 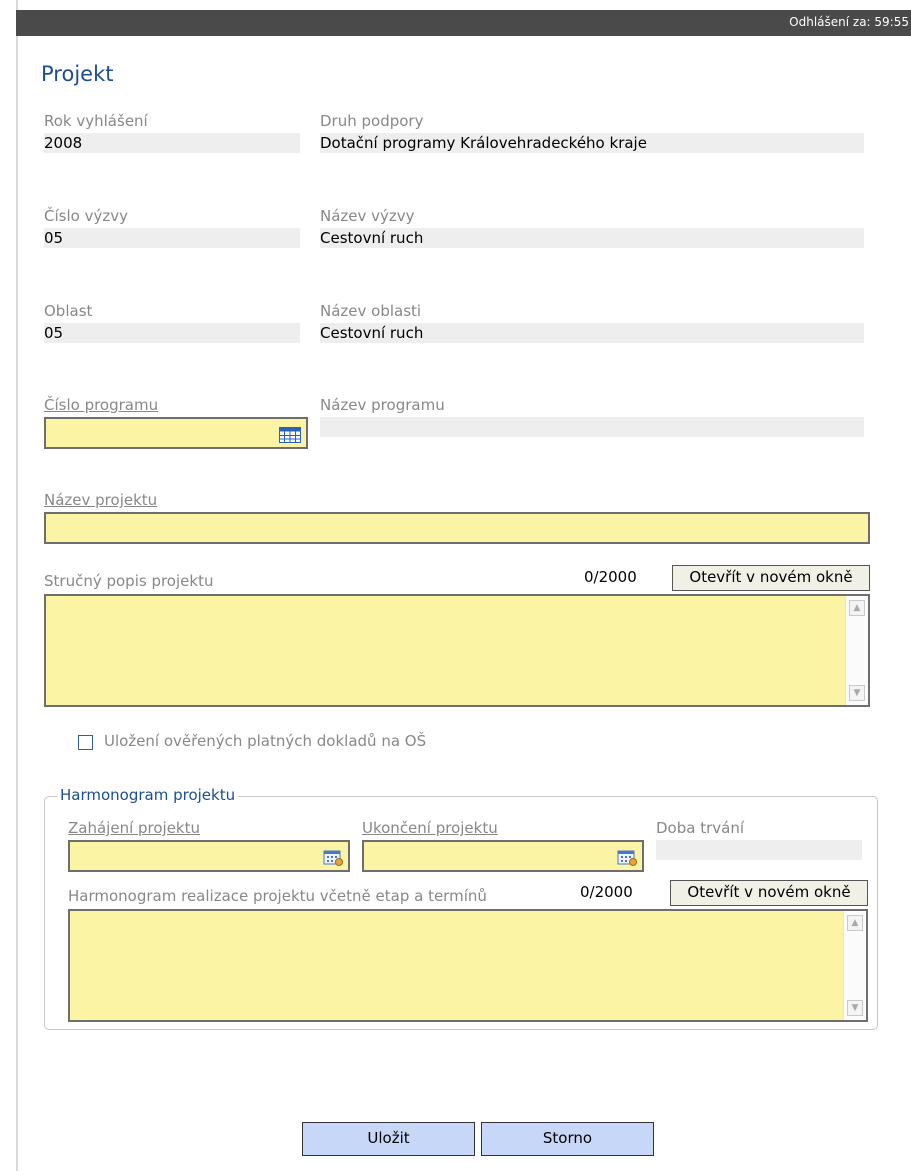 What do you see at coordinates (382, 405) in the screenshot?
I see `nazev-programu-label: Název programu` at bounding box center [382, 405].